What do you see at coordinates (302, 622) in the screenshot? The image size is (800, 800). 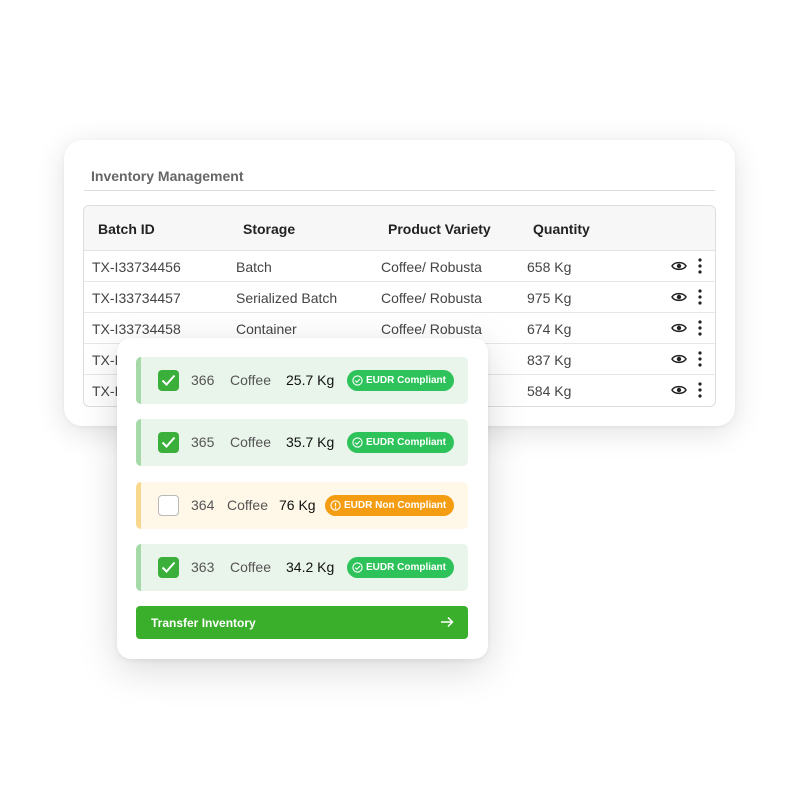 I see `transfer-inventory-button: Transfer Inventory` at bounding box center [302, 622].